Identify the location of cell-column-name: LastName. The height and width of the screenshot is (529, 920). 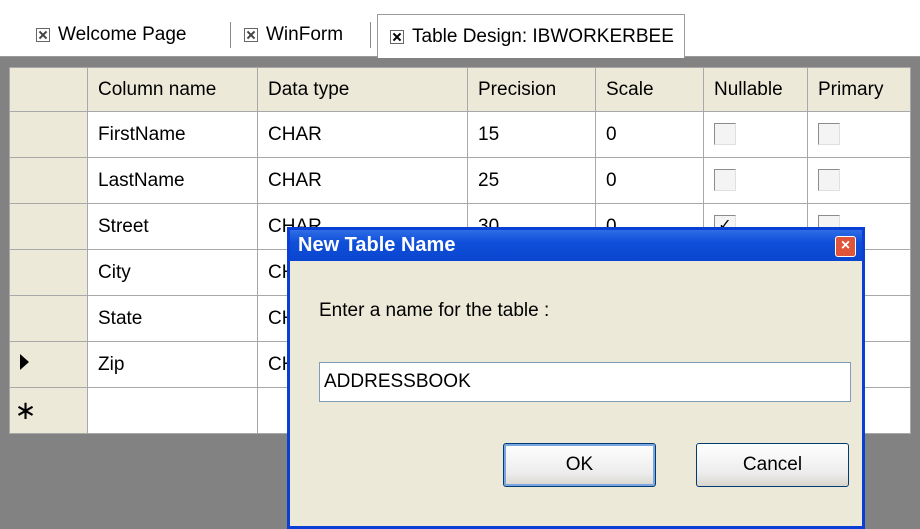
(172, 180).